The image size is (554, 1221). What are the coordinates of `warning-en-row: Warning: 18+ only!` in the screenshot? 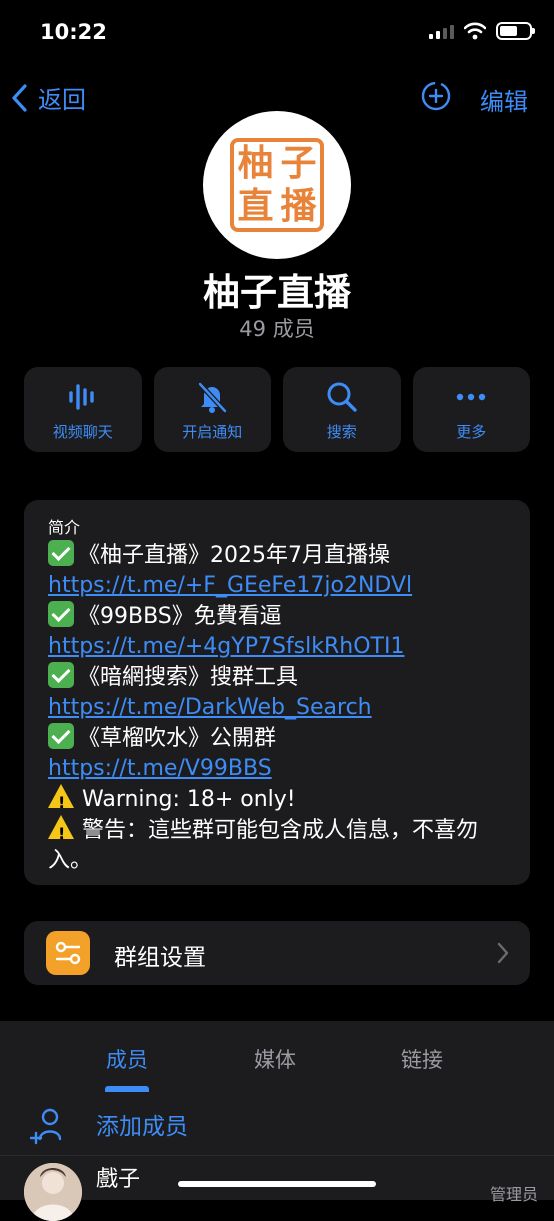 It's located at (277, 801).